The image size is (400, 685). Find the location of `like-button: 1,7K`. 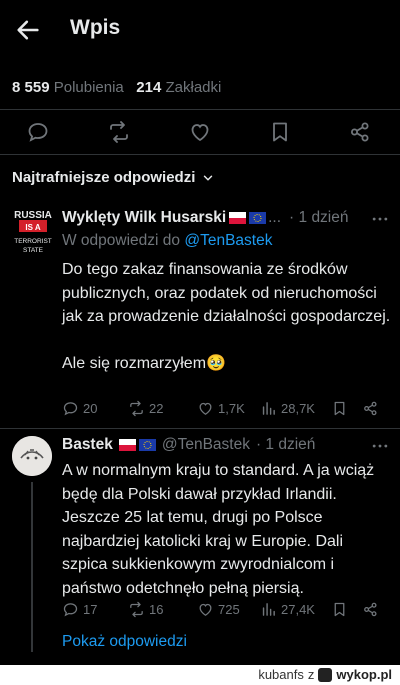

like-button: 1,7K is located at coordinates (221, 408).